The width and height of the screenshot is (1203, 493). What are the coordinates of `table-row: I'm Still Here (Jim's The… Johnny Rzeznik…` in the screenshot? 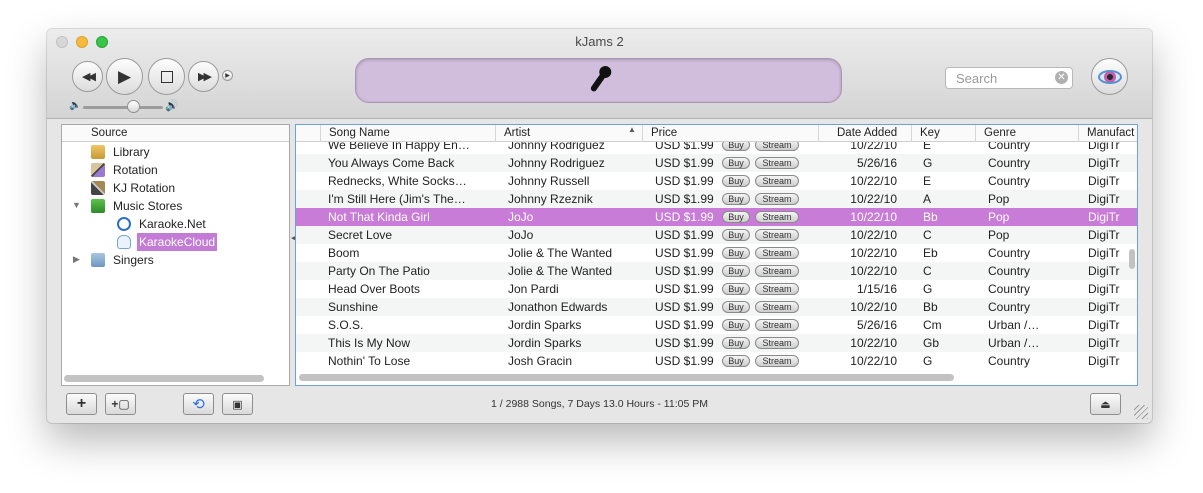 It's located at (716, 199).